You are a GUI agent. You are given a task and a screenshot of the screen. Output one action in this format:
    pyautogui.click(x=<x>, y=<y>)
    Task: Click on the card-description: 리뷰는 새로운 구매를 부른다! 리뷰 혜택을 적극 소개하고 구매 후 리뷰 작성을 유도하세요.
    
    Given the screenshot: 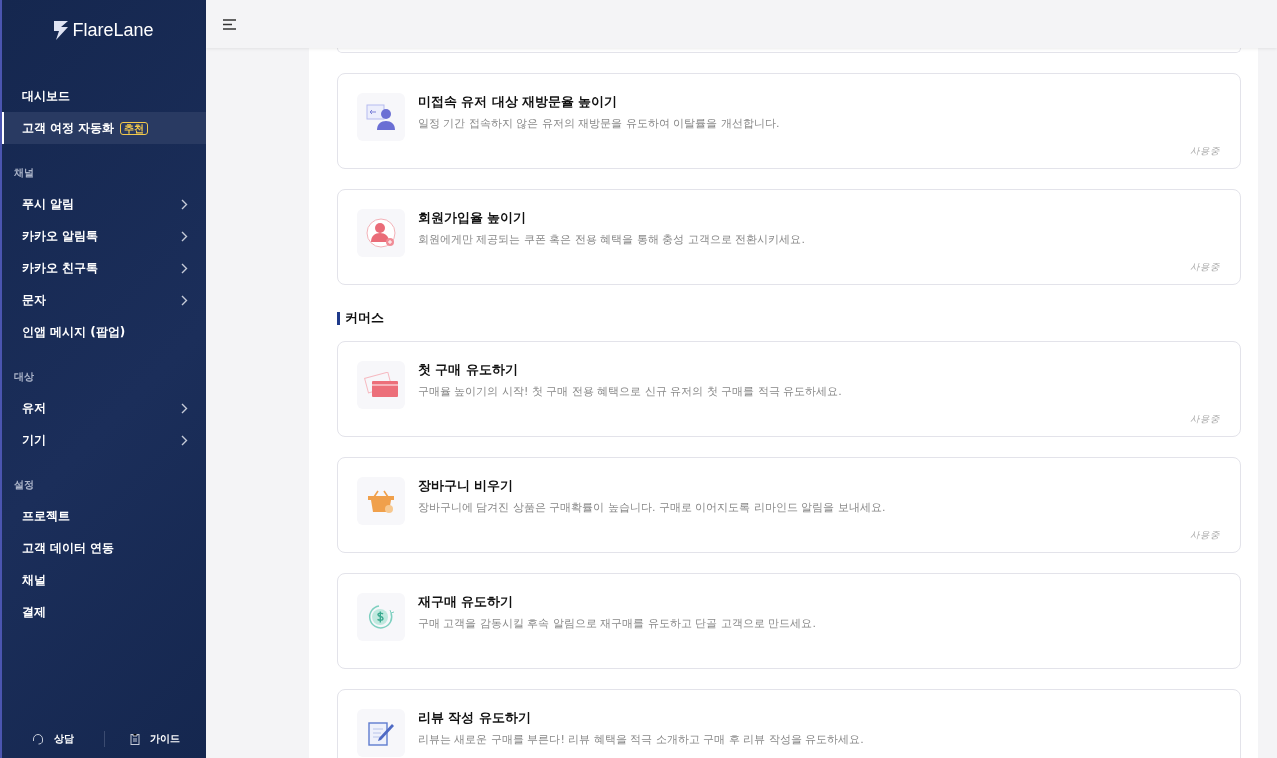 What is the action you would take?
    pyautogui.click(x=641, y=739)
    